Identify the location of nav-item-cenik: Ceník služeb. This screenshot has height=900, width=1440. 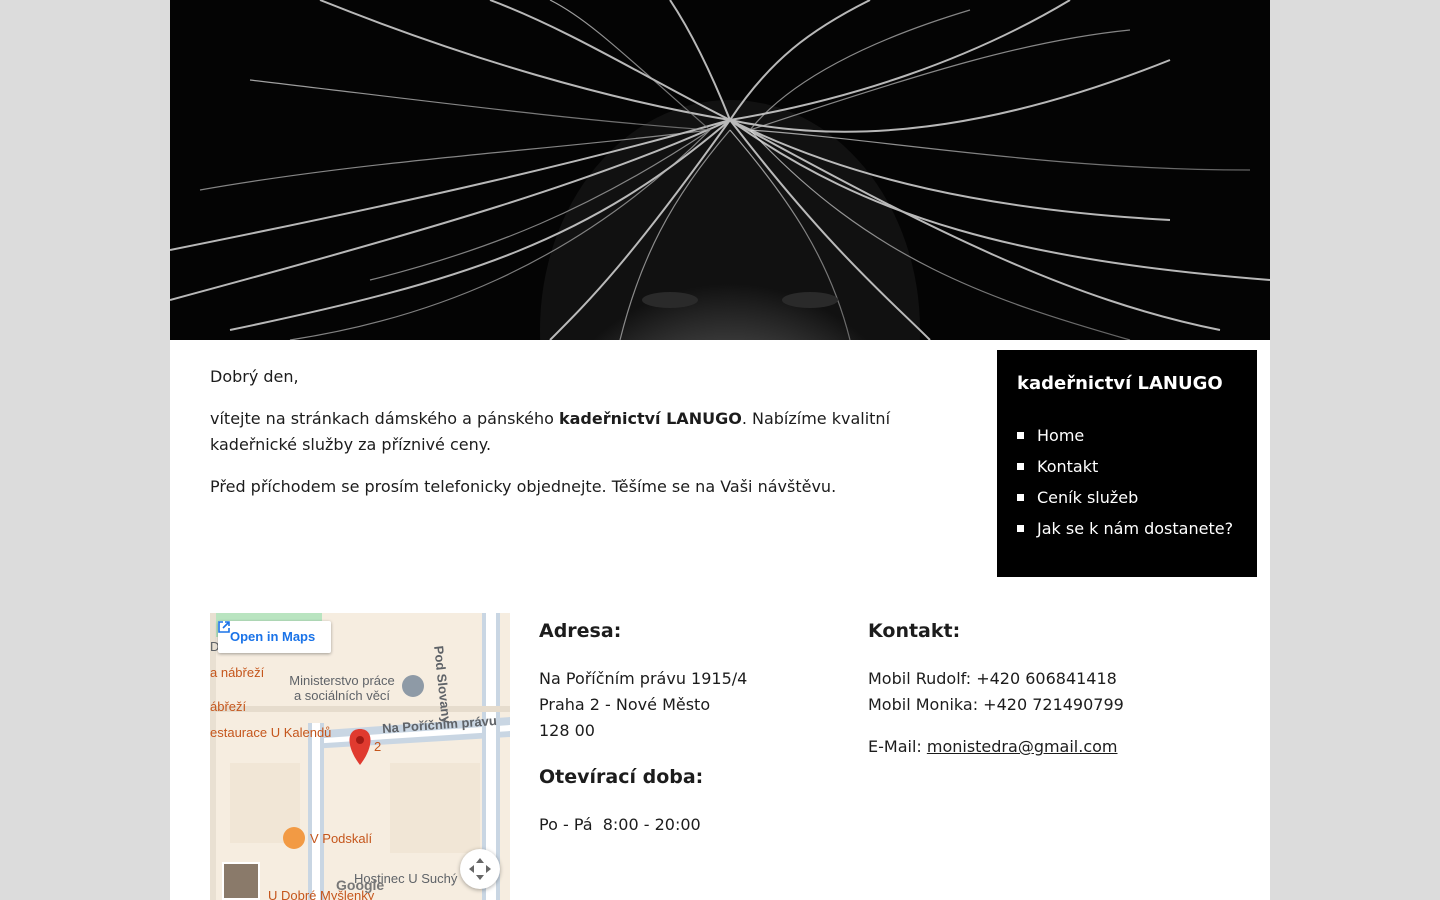
(1127, 497).